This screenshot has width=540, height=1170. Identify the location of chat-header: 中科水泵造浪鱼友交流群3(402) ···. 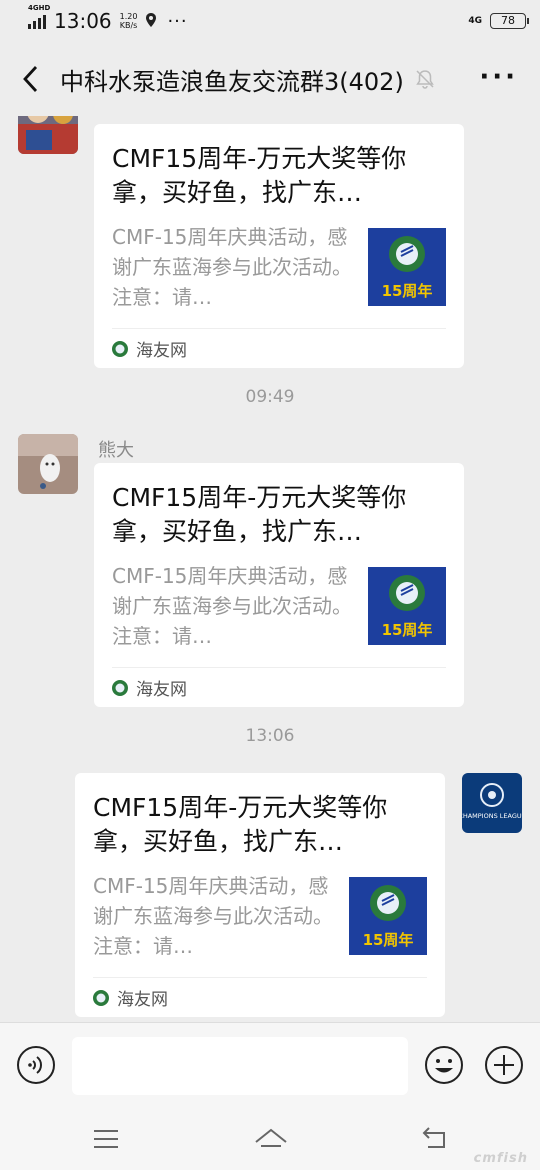
(270, 79).